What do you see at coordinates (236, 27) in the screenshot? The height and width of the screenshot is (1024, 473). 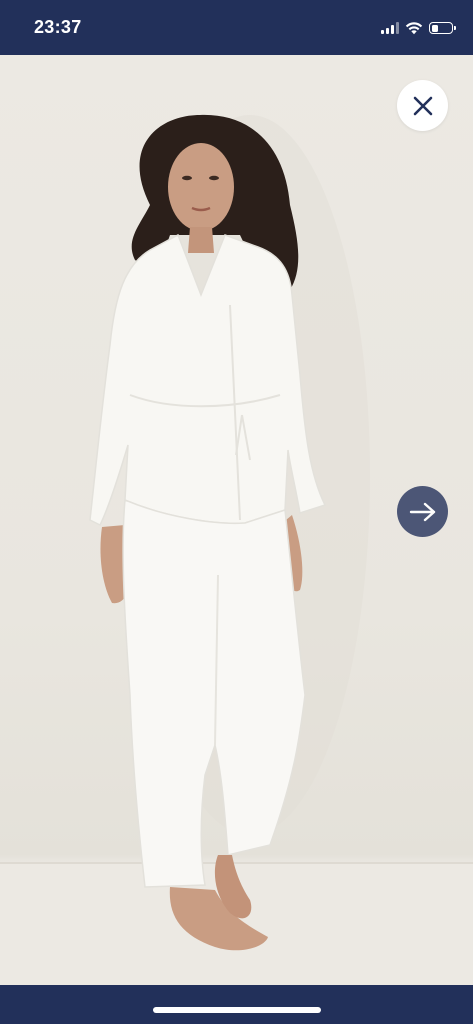 I see `status-bar: 23:37` at bounding box center [236, 27].